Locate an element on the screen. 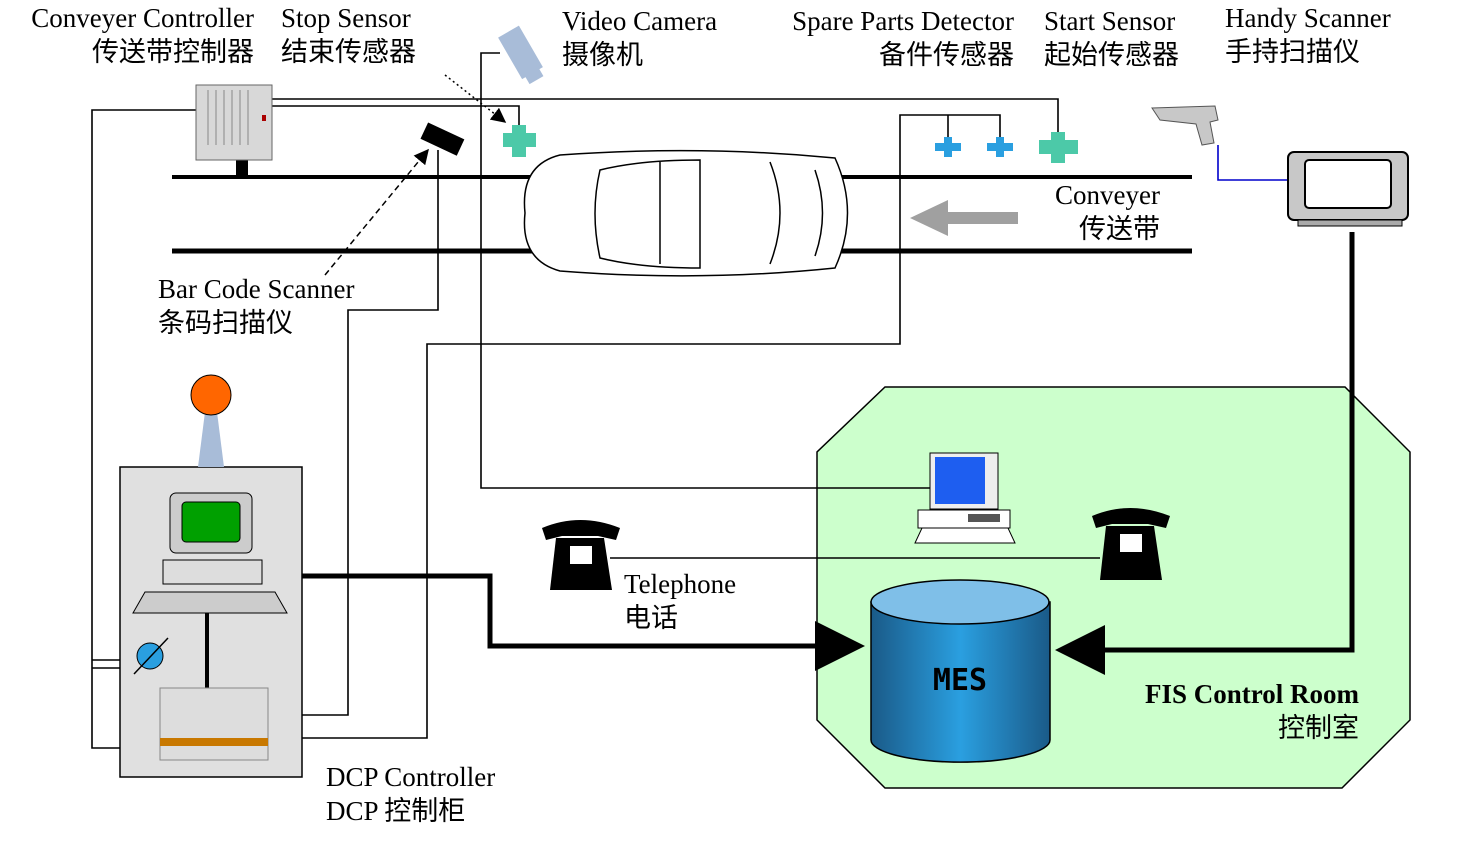 The width and height of the screenshot is (1482, 852). database-label: MES is located at coordinates (960, 680).